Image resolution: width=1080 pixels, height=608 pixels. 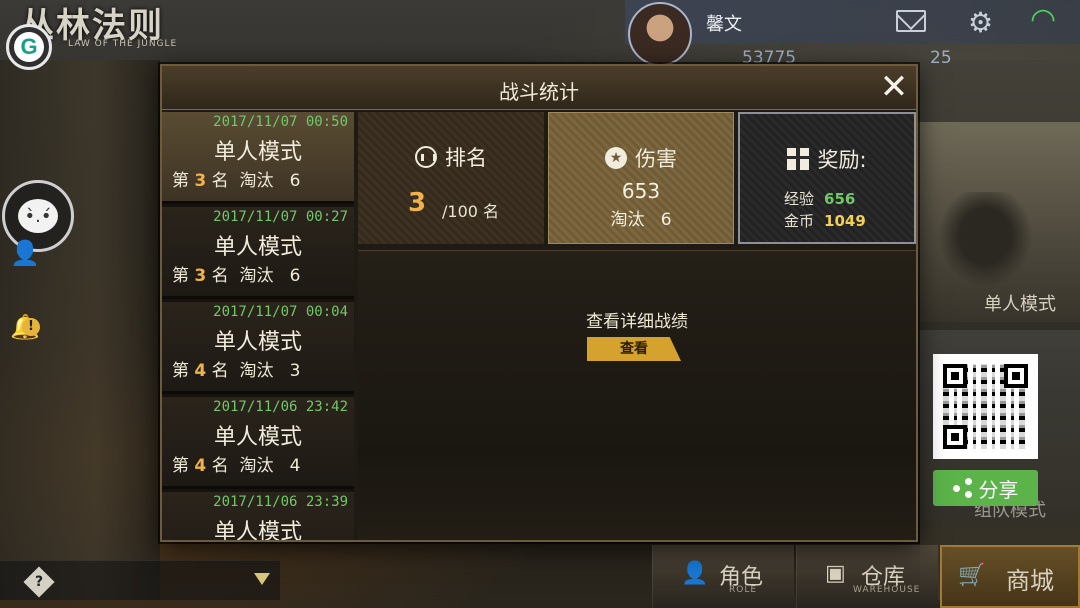 What do you see at coordinates (258, 516) in the screenshot?
I see `history-item: 2017/11/06 23:39 单人模式` at bounding box center [258, 516].